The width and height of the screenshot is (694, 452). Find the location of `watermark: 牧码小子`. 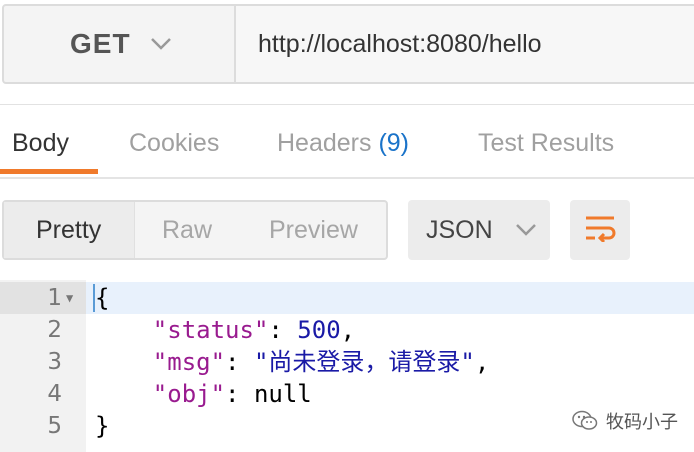

watermark: 牧码小子 is located at coordinates (625, 421).